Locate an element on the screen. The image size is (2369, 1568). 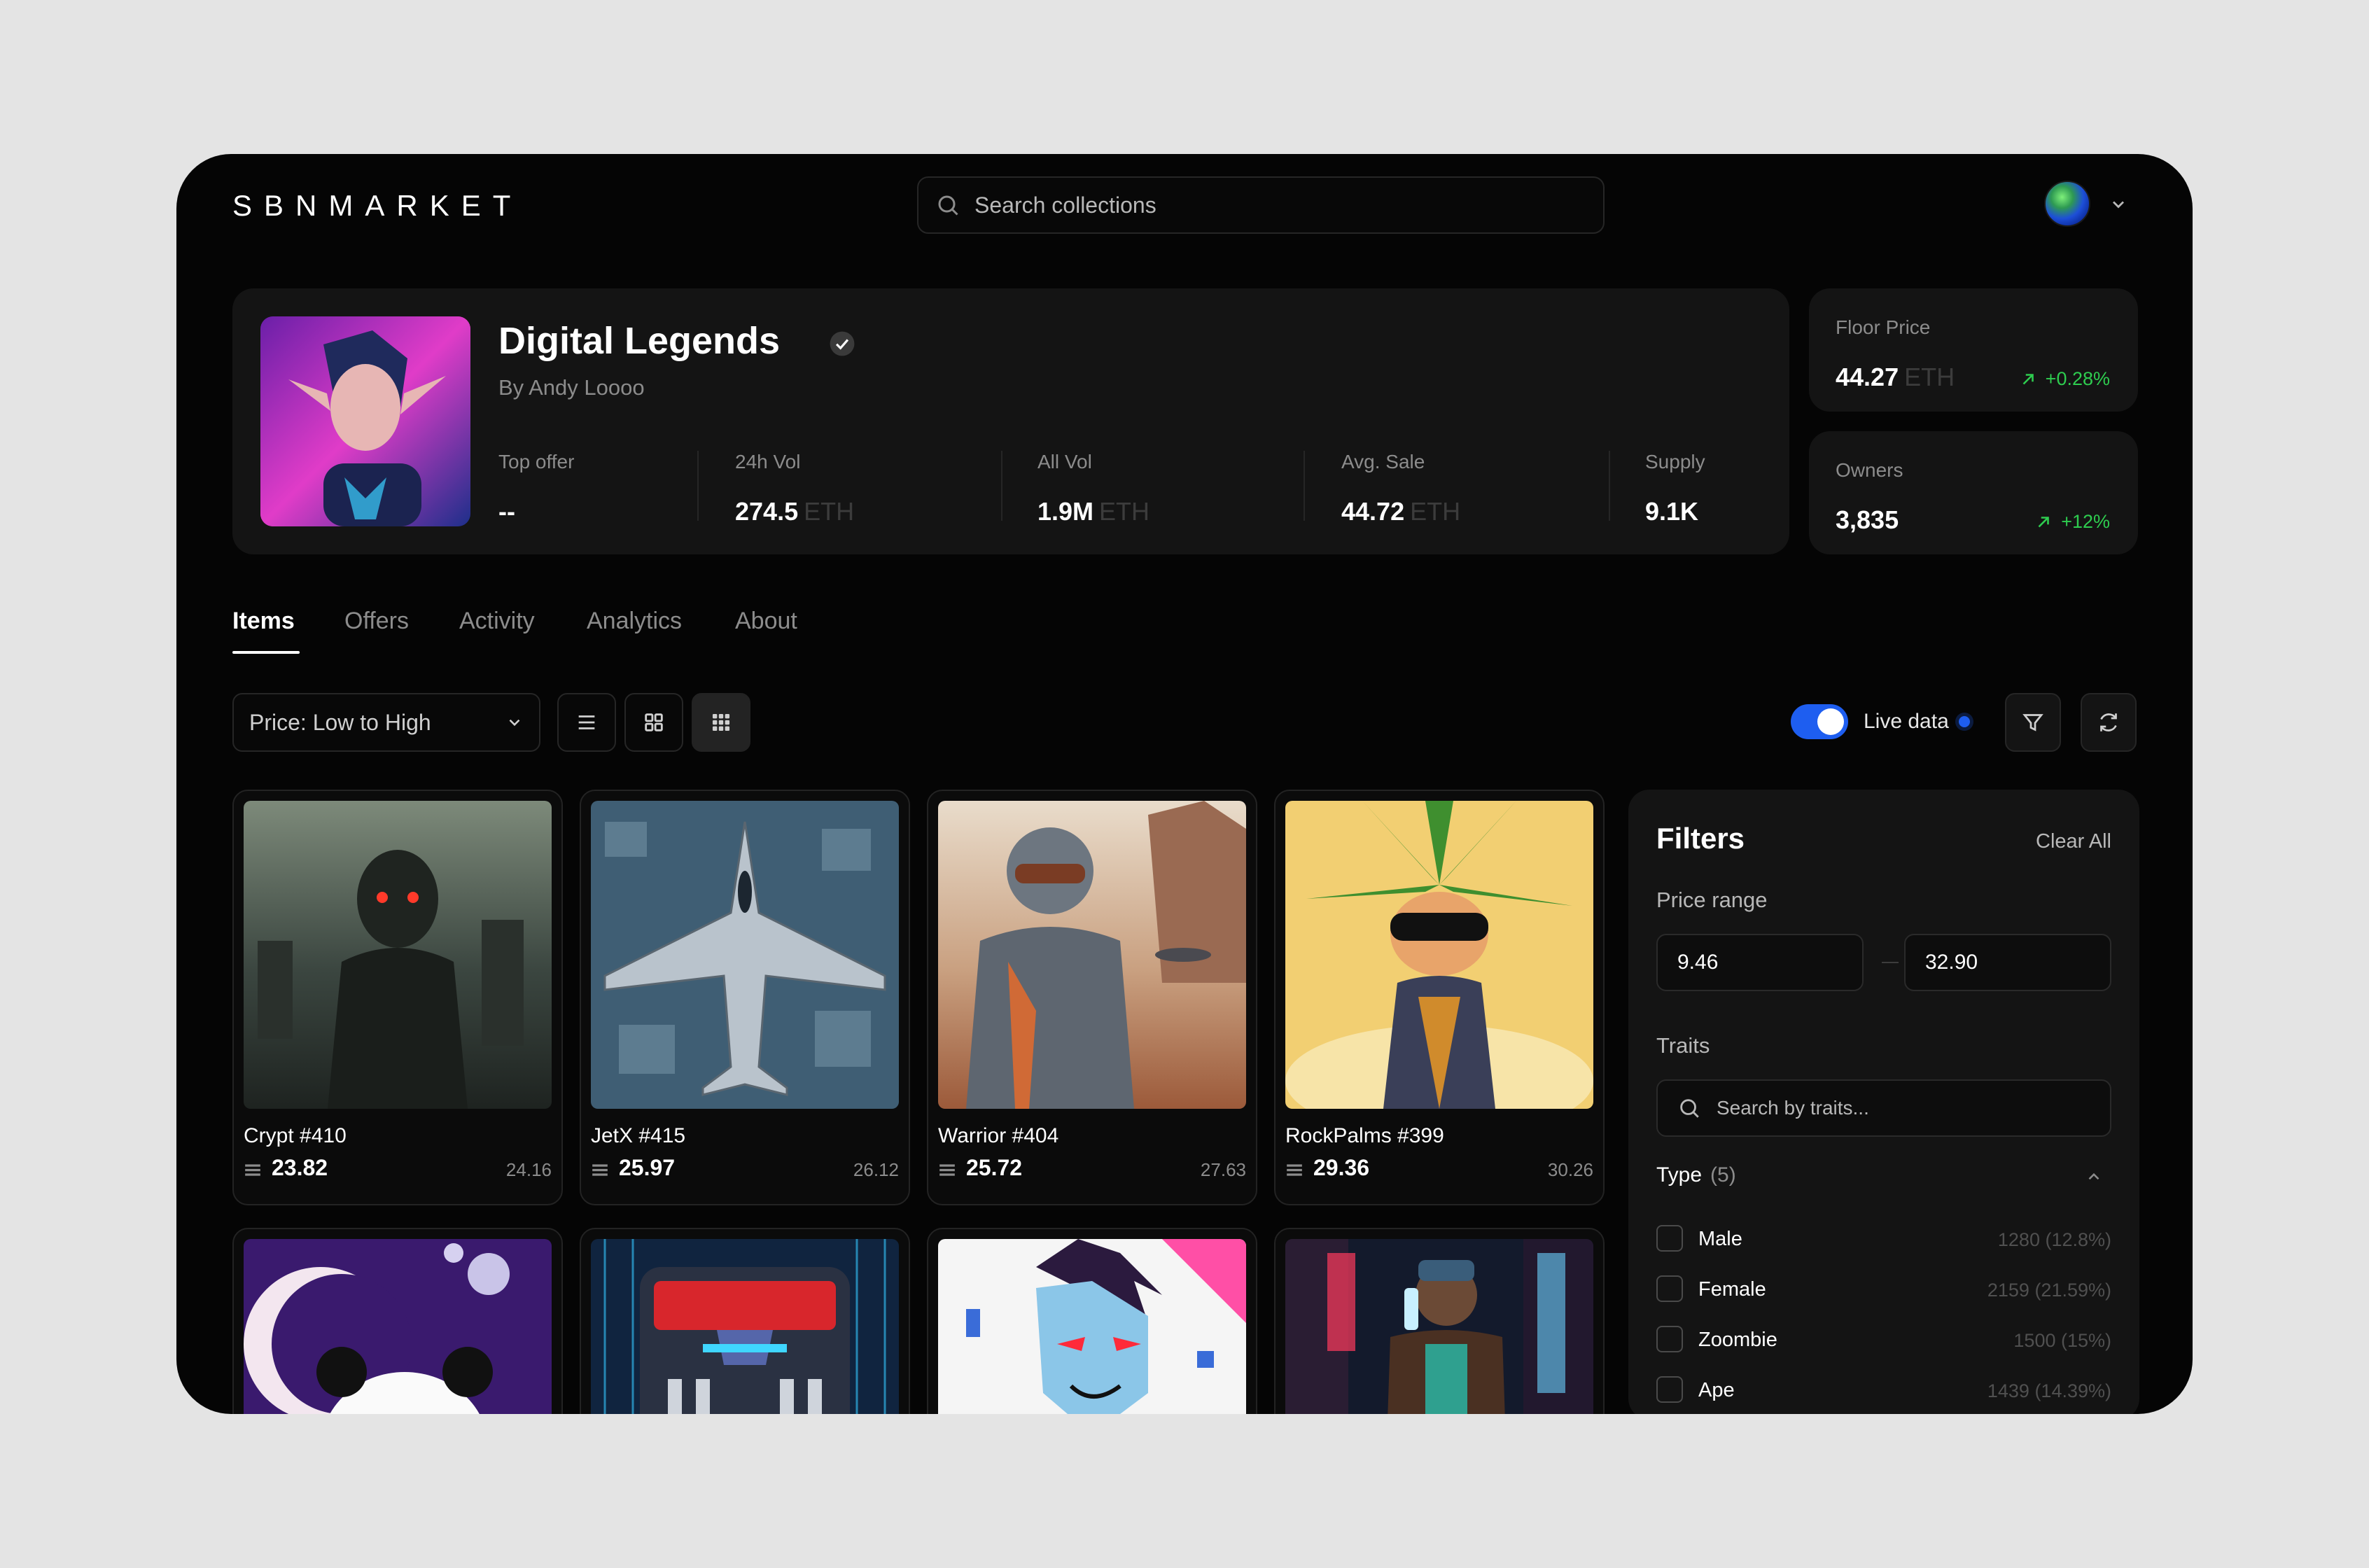
item-name: JetX #415 is located at coordinates (638, 1135).